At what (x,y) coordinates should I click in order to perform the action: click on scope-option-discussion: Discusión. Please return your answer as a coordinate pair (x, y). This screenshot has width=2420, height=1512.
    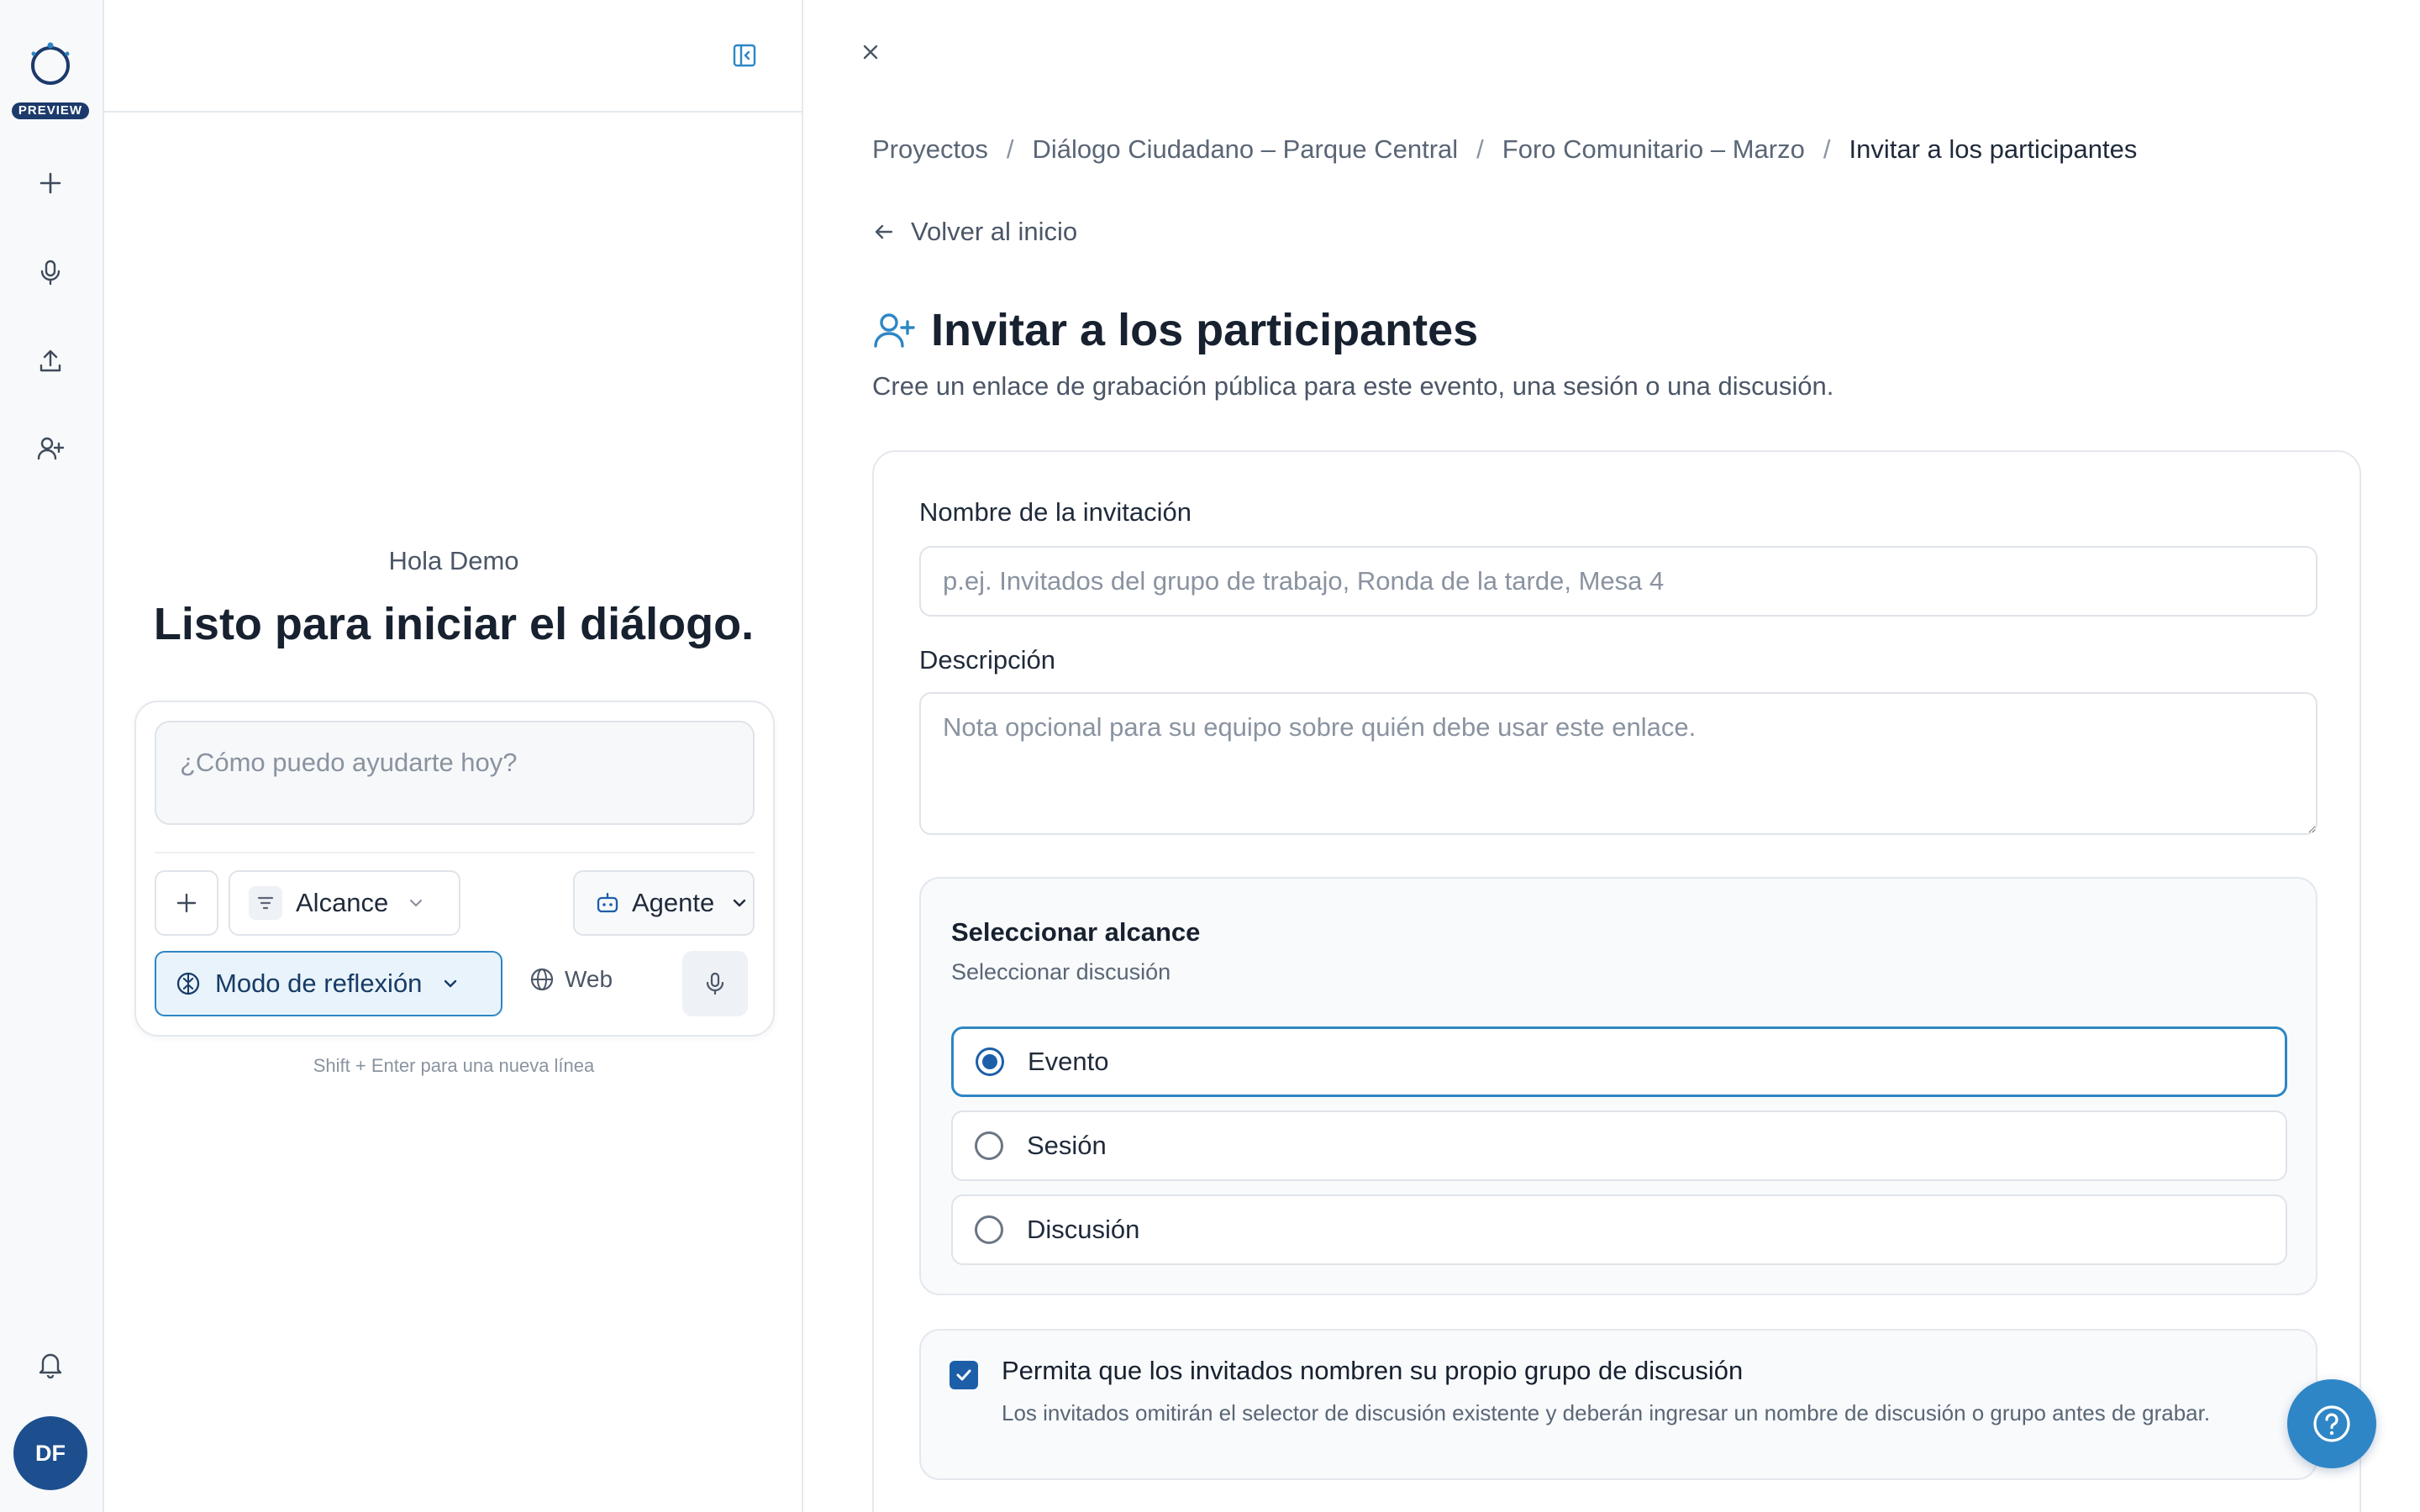
    Looking at the image, I should click on (1619, 1229).